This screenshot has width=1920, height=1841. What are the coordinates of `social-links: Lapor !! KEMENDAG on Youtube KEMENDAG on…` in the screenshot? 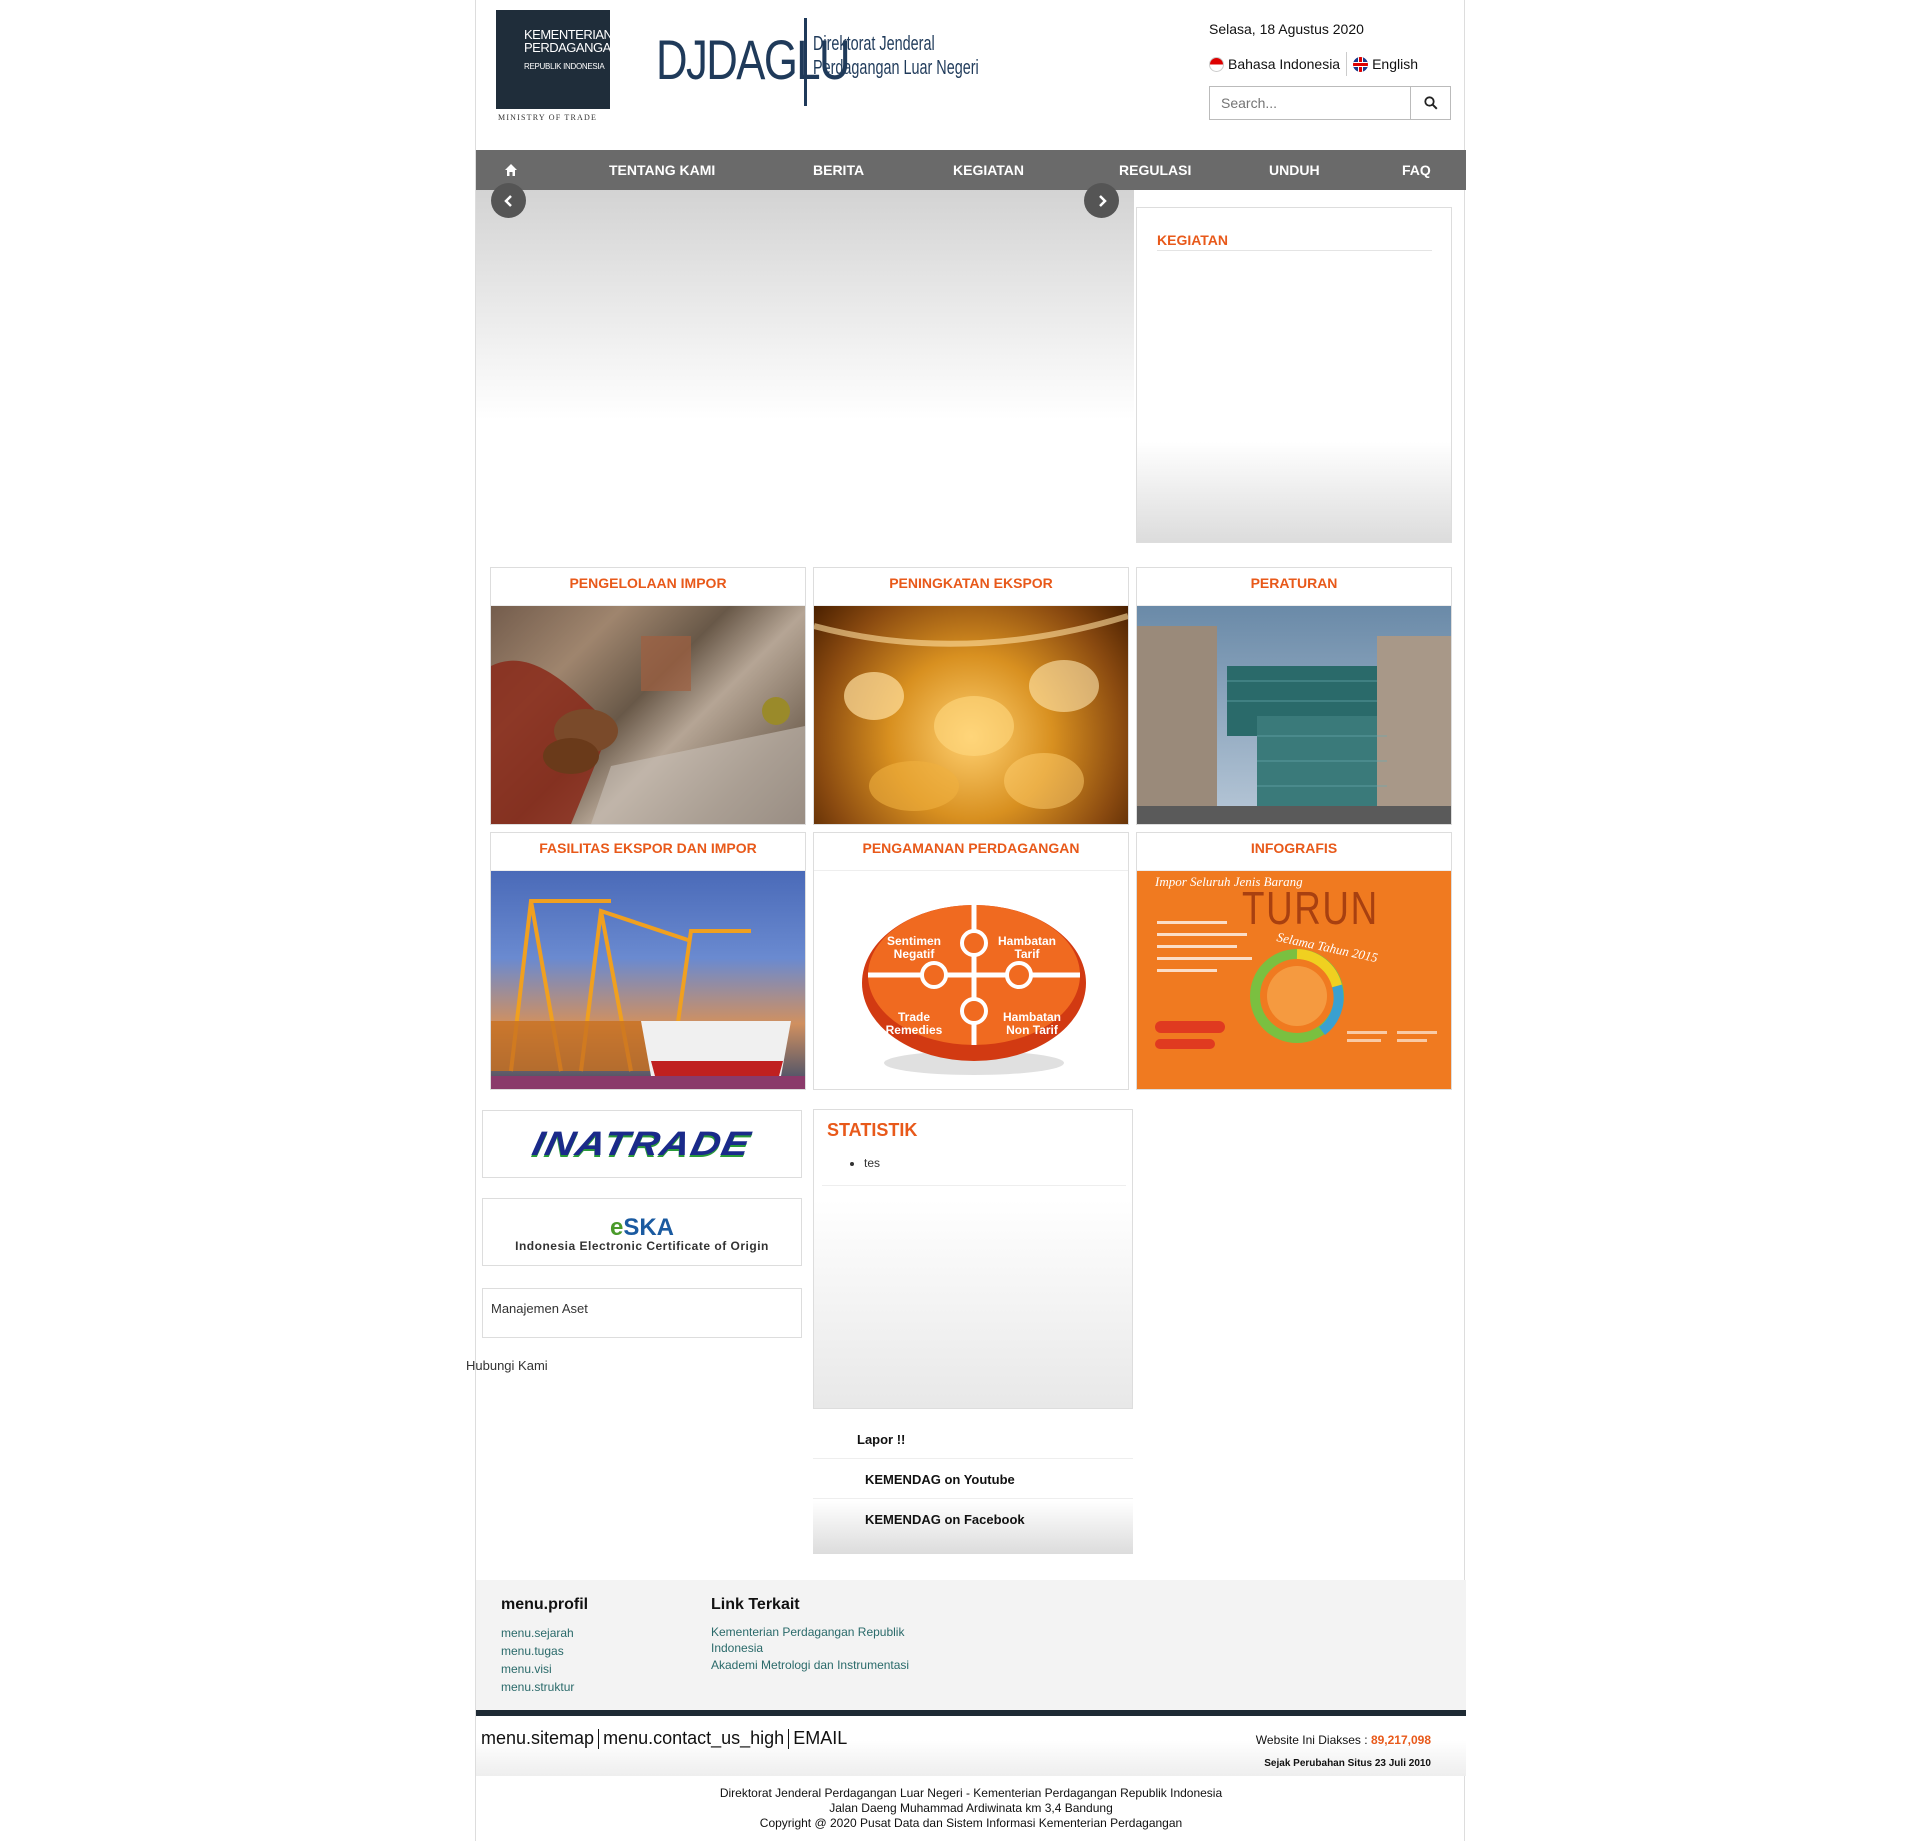 It's located at (973, 1487).